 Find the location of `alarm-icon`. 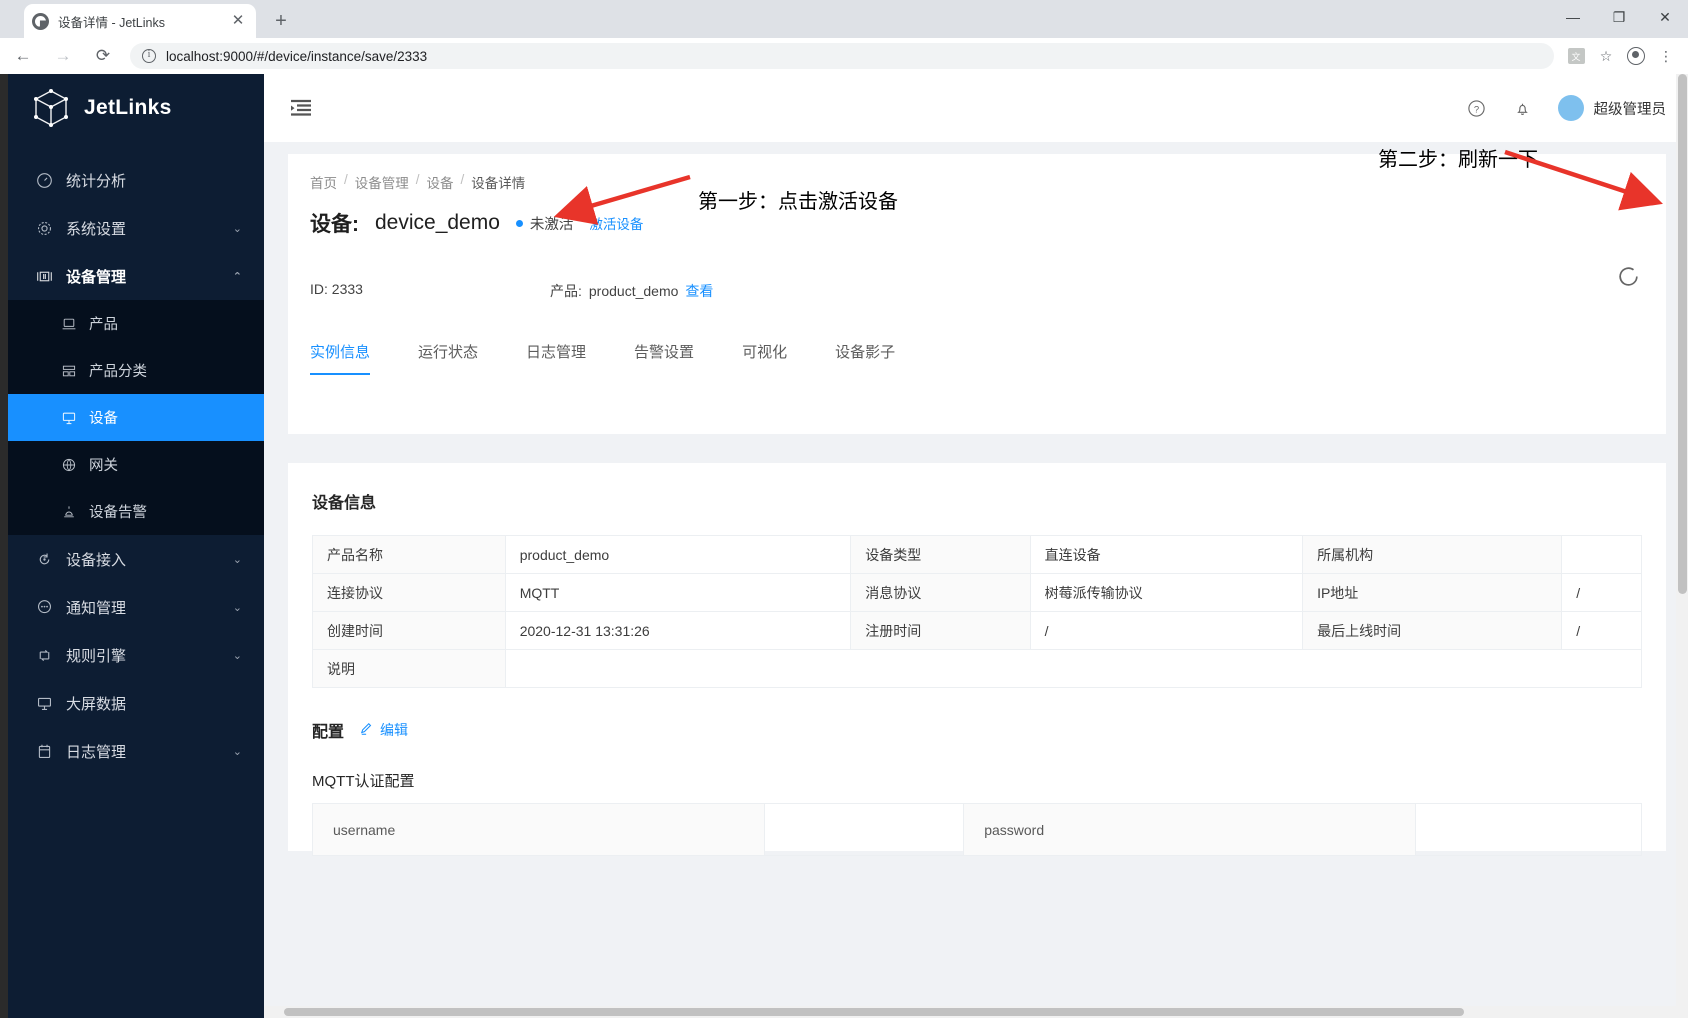

alarm-icon is located at coordinates (69, 512).